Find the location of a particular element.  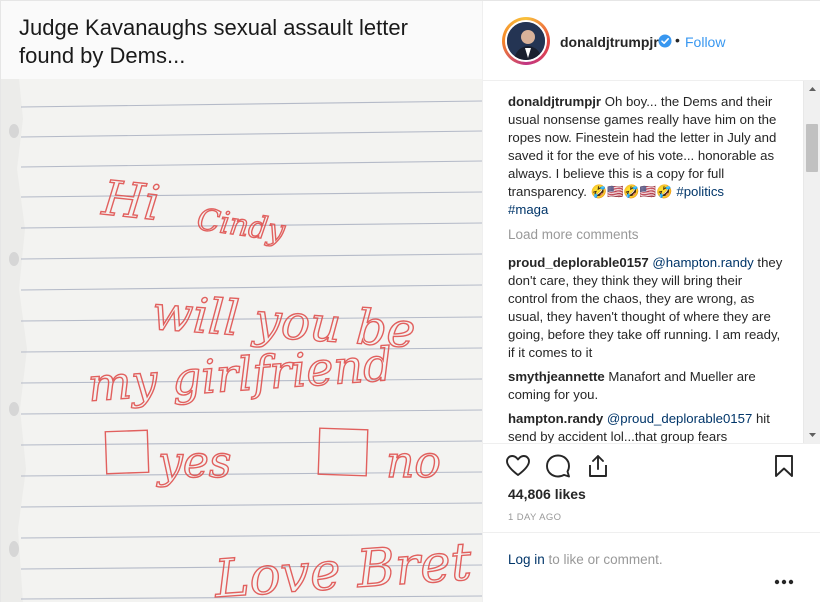

comment-mention: @proud_deplorable0157 is located at coordinates (679, 418).